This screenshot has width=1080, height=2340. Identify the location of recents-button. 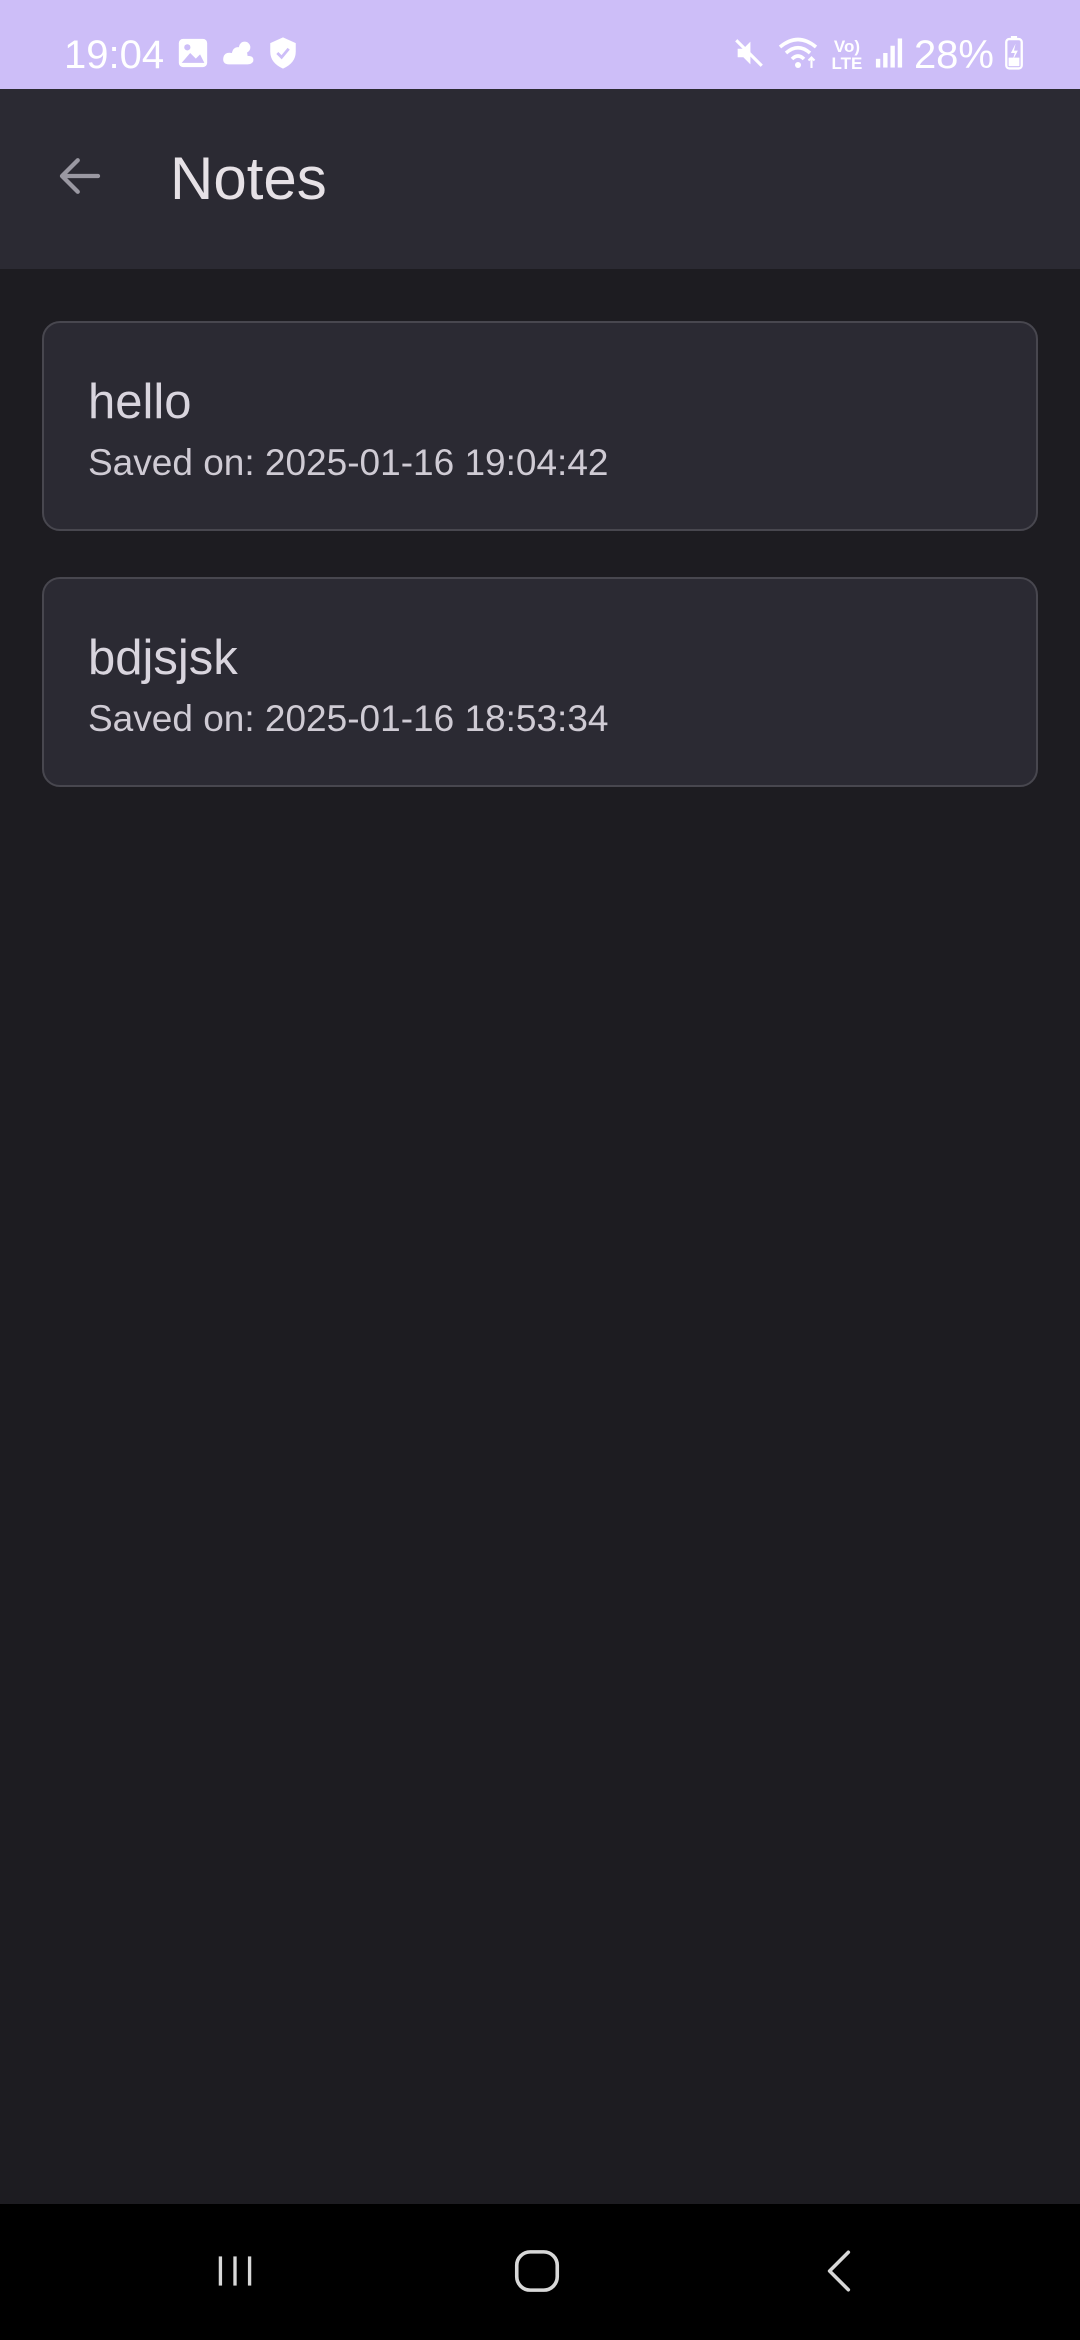
(235, 2273).